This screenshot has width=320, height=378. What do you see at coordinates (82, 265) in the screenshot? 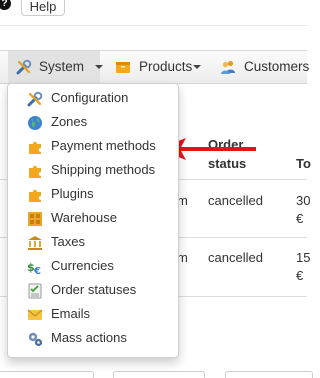
I see `menu-item-label: Currencies` at bounding box center [82, 265].